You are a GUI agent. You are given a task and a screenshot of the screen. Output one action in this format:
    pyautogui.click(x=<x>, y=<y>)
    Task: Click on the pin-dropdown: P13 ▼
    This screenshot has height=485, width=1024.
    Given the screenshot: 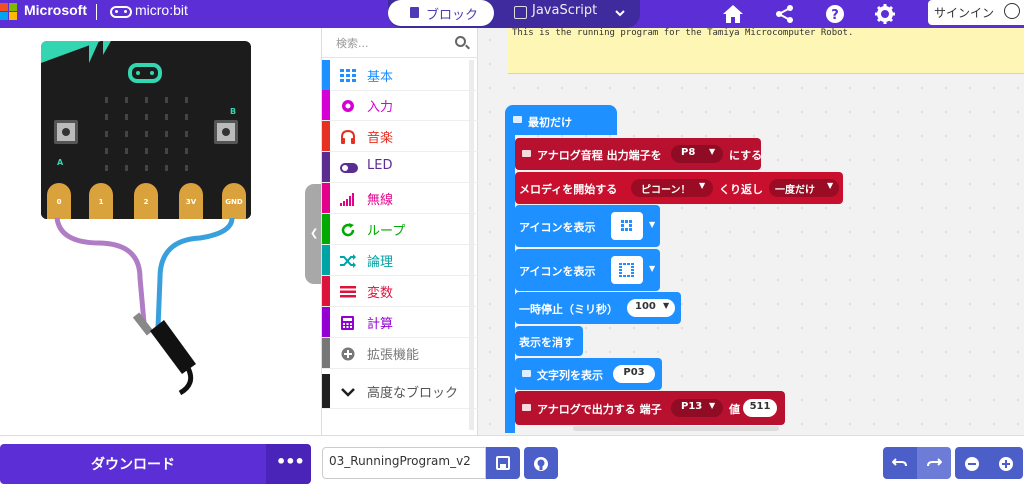 What is the action you would take?
    pyautogui.click(x=697, y=408)
    